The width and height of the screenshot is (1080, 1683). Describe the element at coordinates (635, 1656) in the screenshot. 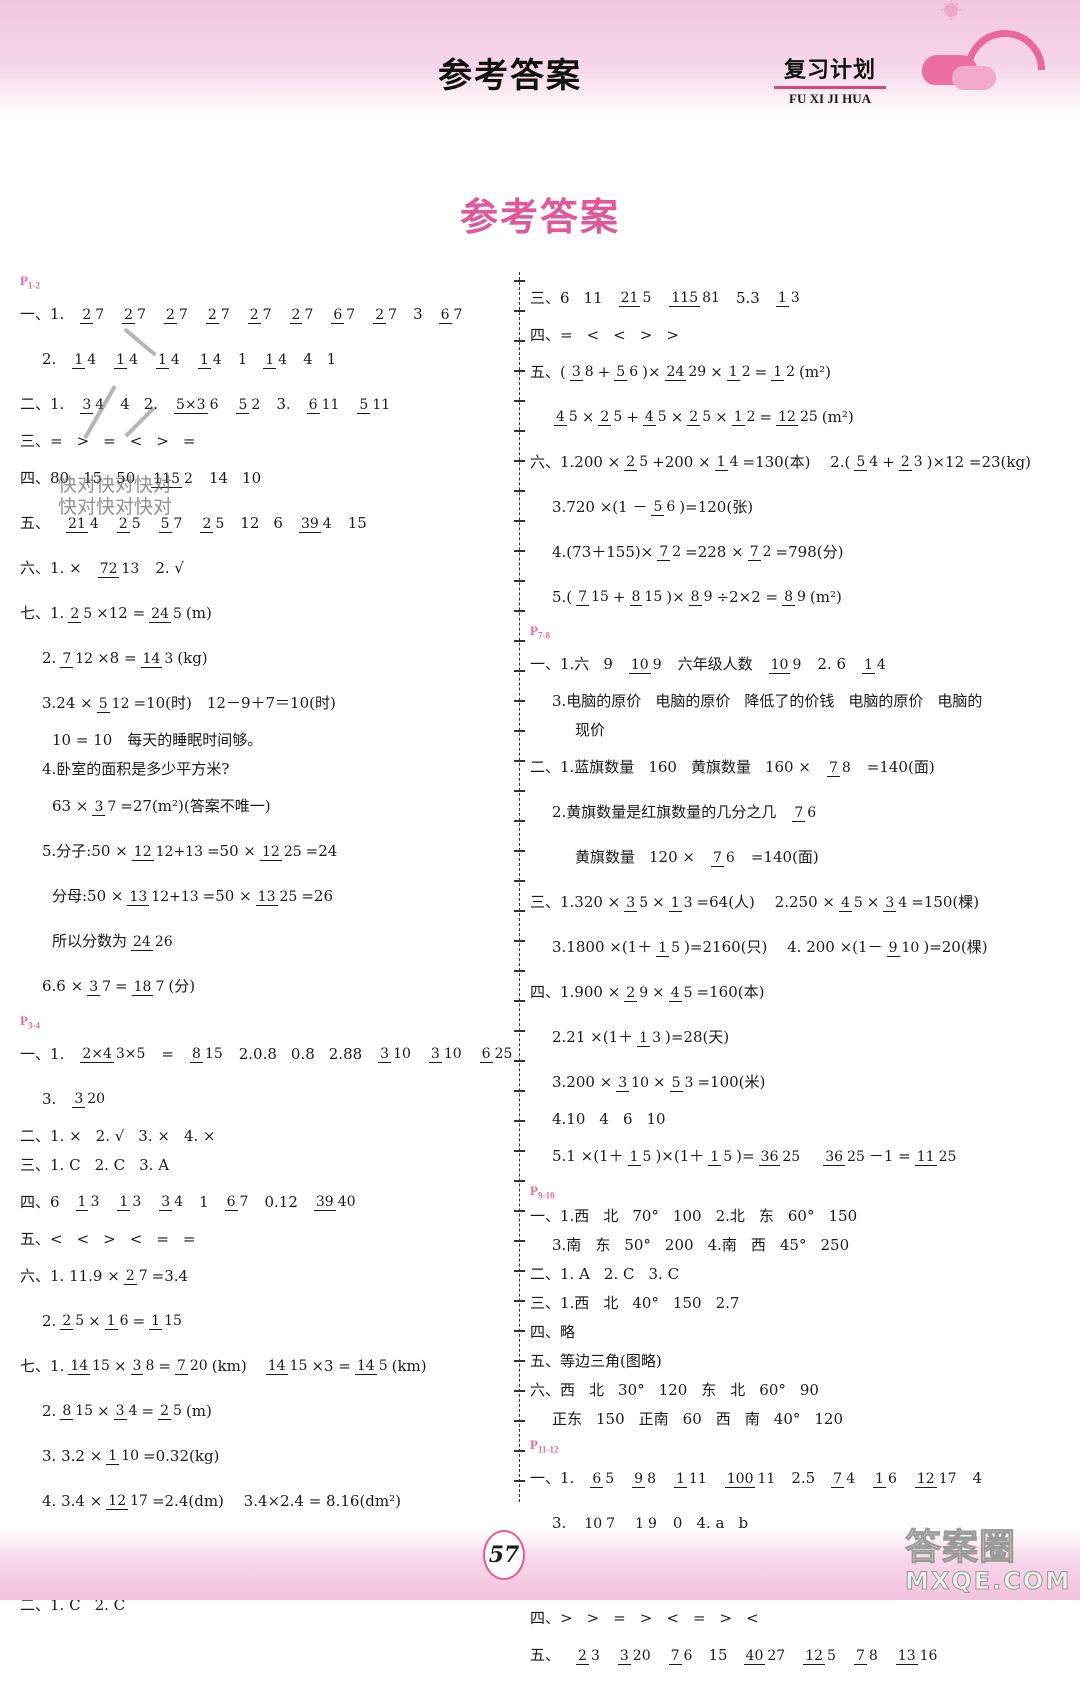

I see `fraction: 3 20` at that location.